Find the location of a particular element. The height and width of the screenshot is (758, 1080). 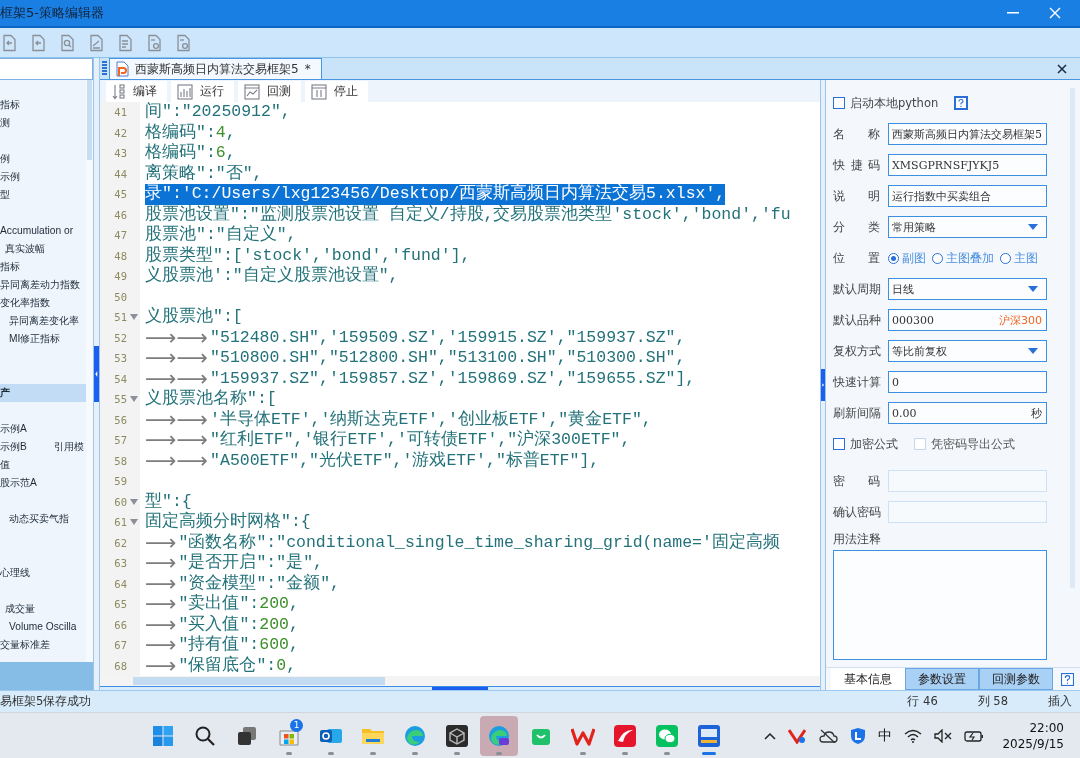

active-taskbar-button is located at coordinates (499, 735).